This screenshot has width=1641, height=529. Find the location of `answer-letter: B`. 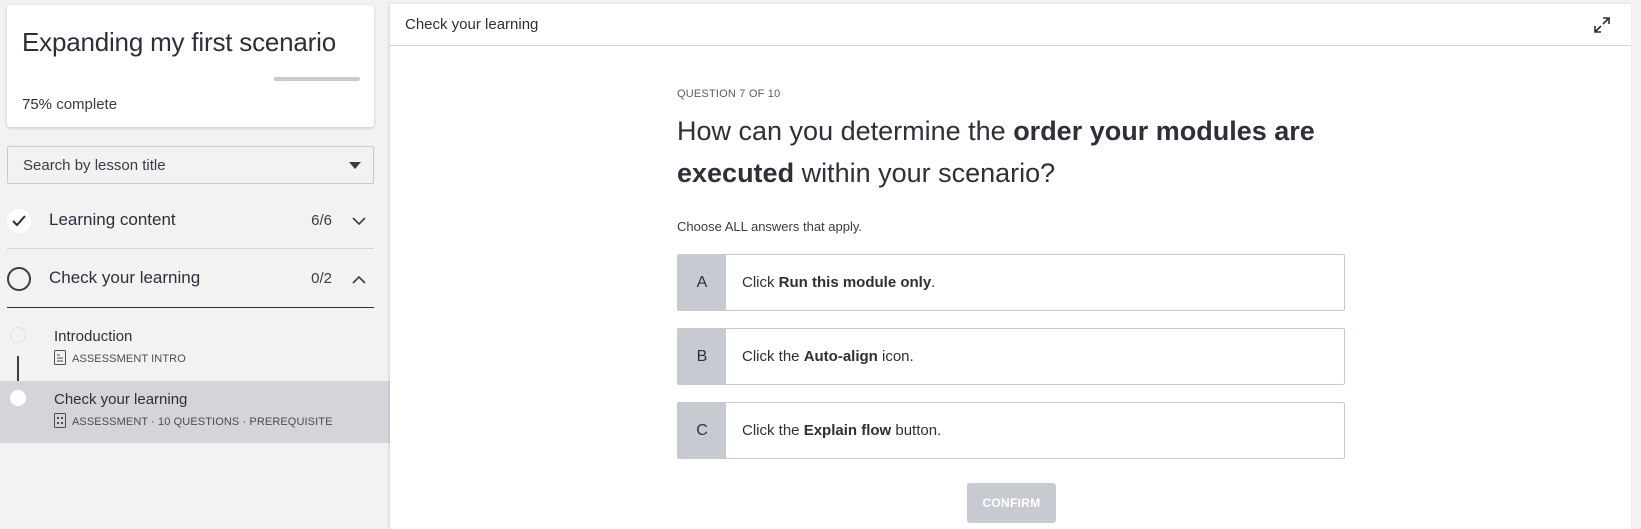

answer-letter: B is located at coordinates (702, 356).